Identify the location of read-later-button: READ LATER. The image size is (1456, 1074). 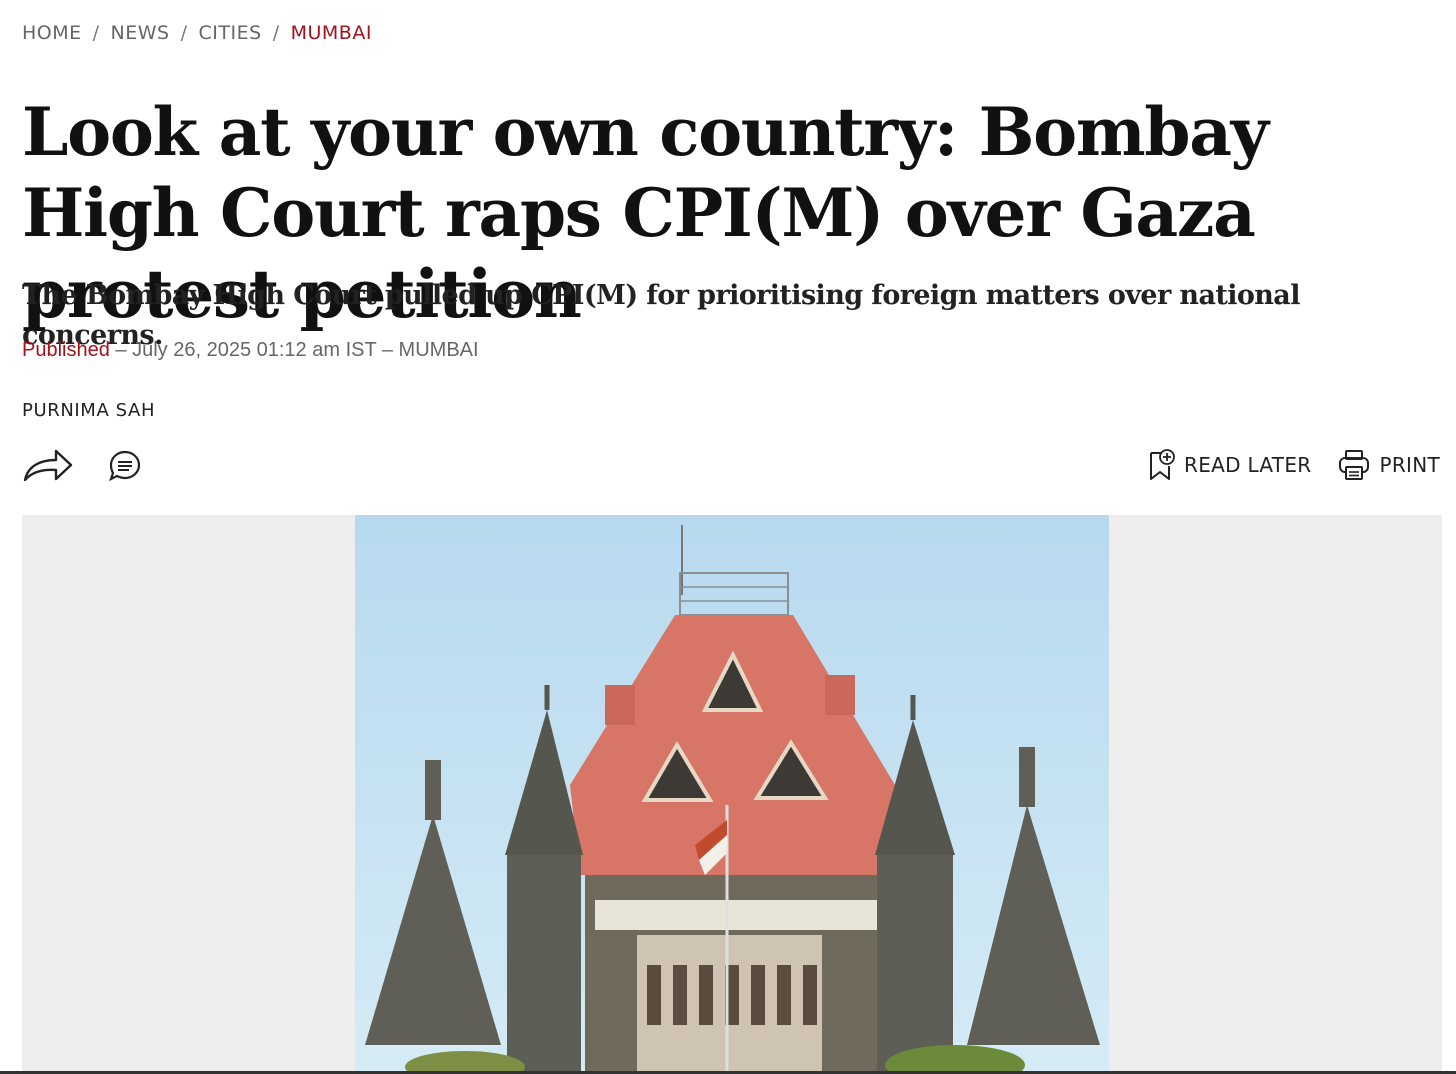
(1229, 465).